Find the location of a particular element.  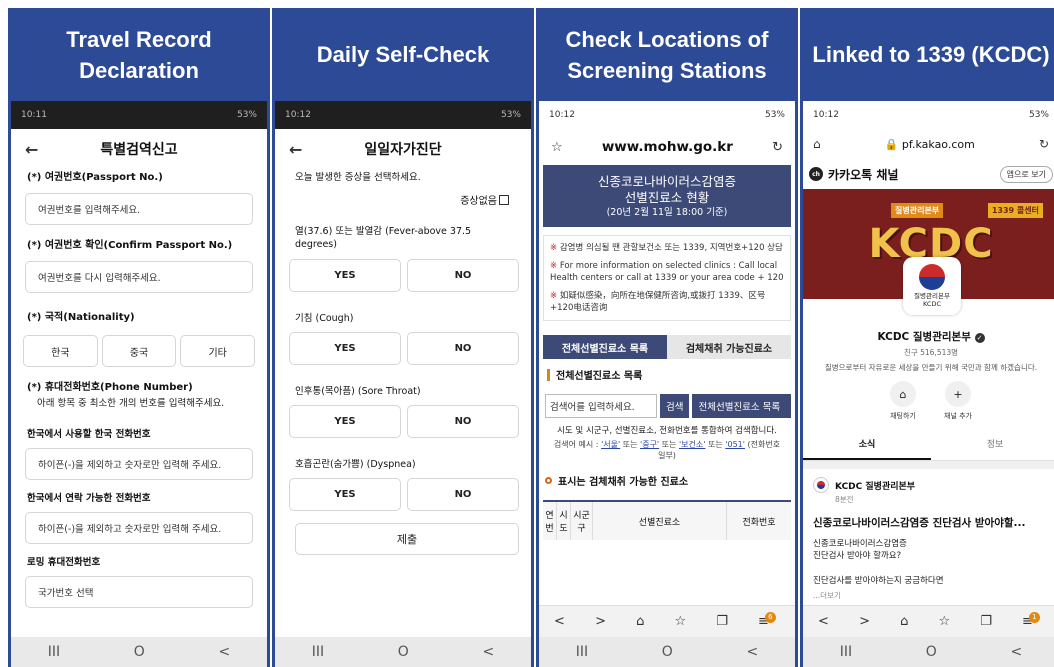

post-body: 신종코로나바이러스감염증 진단검사 받아야 할까요? is located at coordinates (860, 550).